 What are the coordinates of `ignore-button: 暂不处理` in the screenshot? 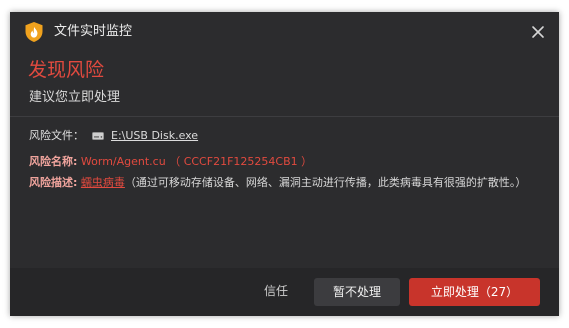 It's located at (357, 292).